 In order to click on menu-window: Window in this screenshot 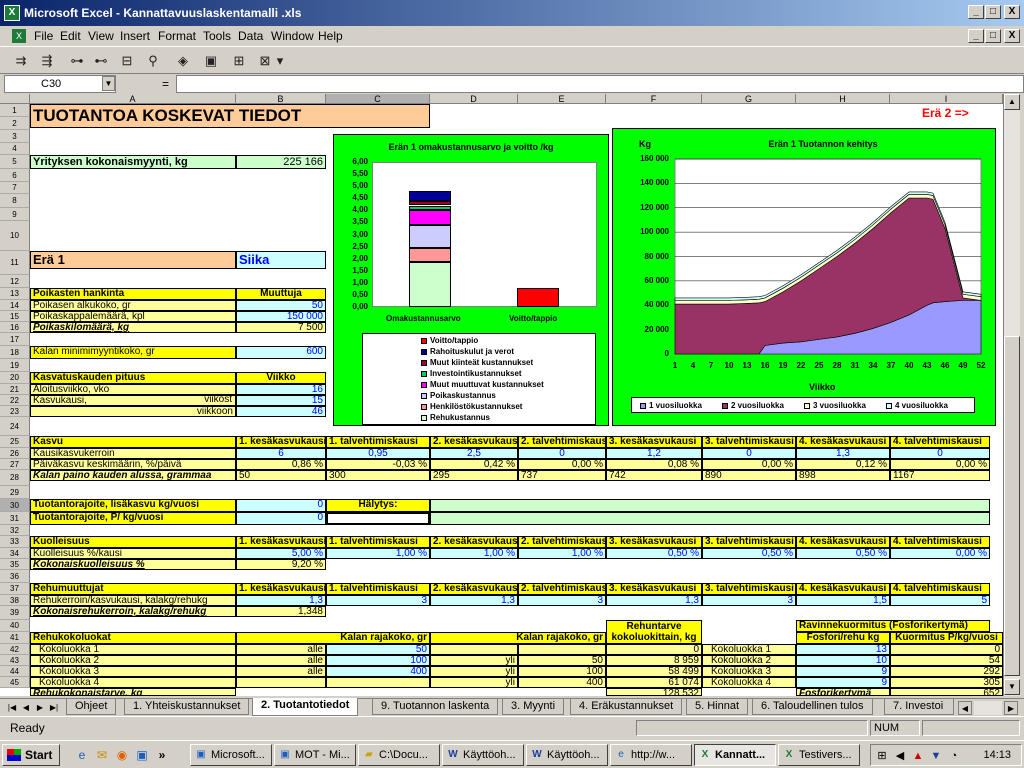, I will do `click(292, 36)`.